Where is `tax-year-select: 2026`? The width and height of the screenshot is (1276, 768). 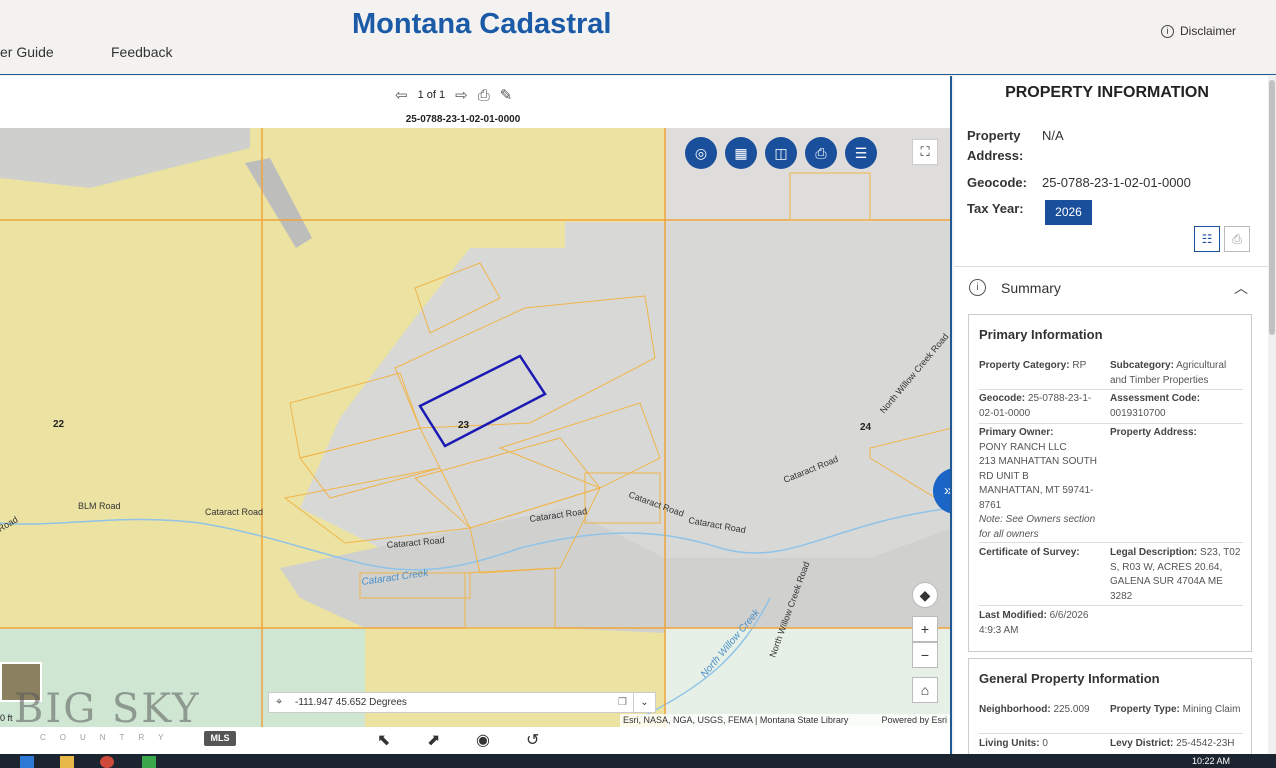 tax-year-select: 2026 is located at coordinates (1068, 212).